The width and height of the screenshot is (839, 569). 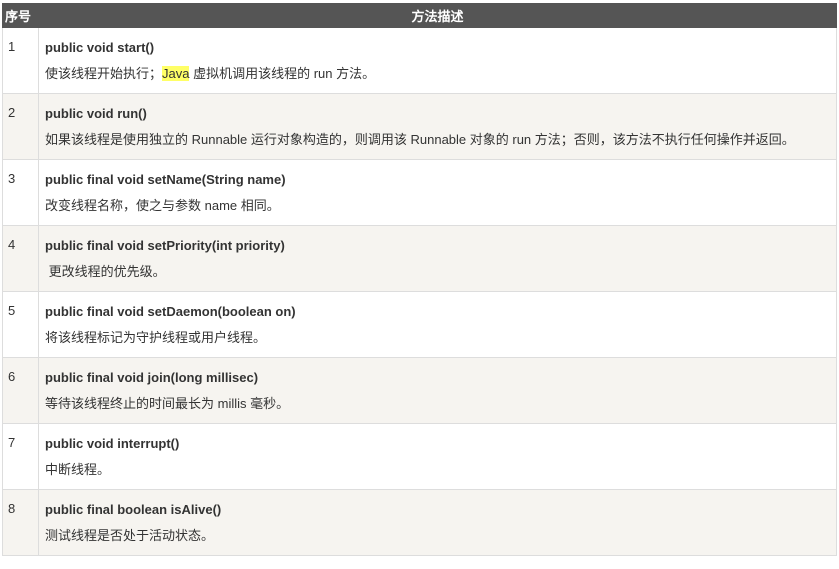 I want to click on method-signature: public final void setDaemon(boolean on), so click(x=170, y=311).